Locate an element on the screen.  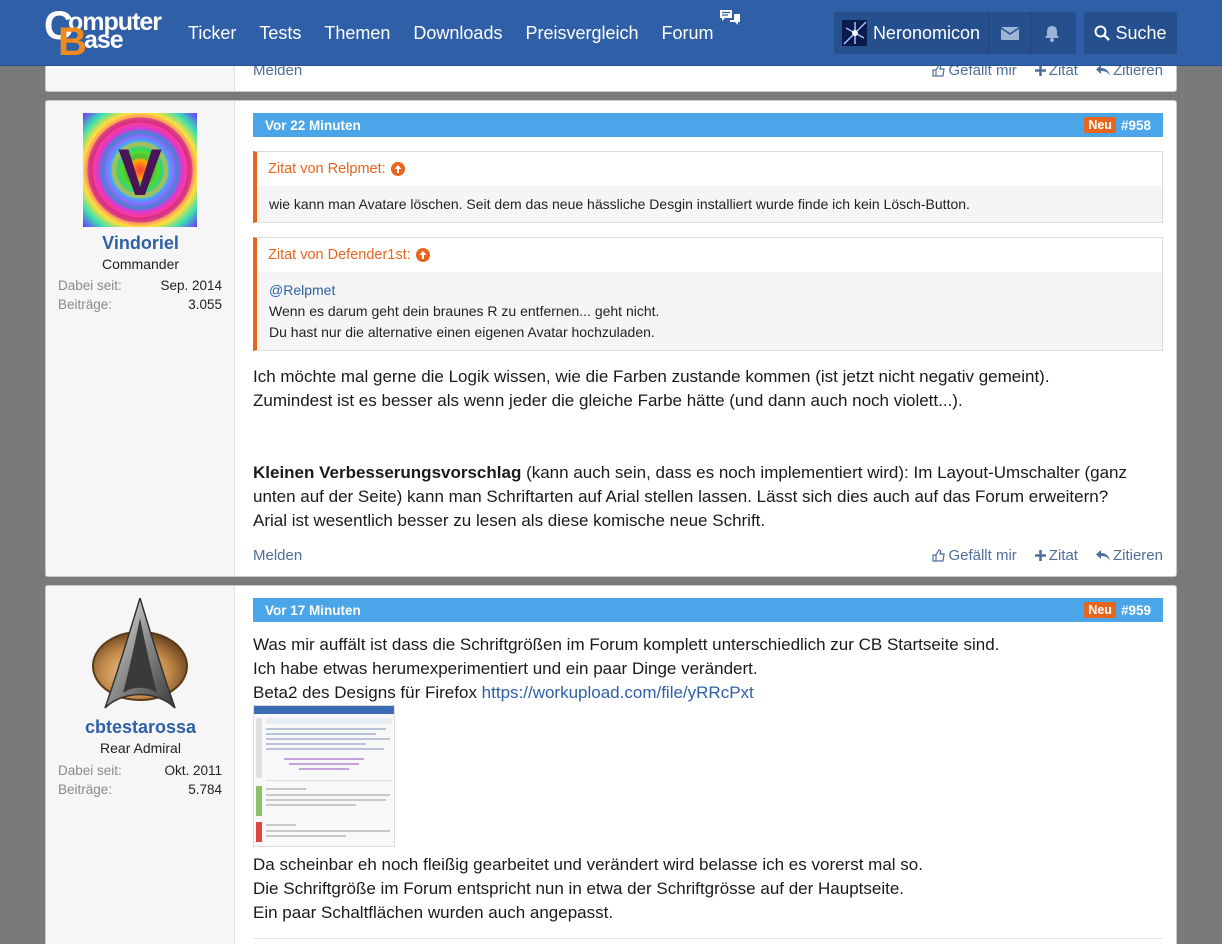
post-divider is located at coordinates (708, 938).